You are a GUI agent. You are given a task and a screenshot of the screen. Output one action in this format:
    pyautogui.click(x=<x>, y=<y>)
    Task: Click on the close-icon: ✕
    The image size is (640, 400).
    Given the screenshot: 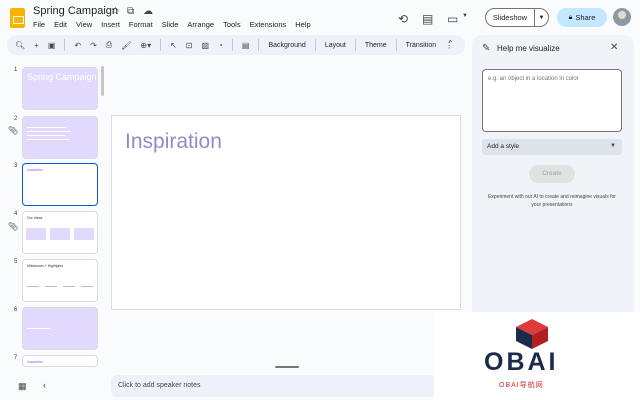 What is the action you would take?
    pyautogui.click(x=614, y=47)
    